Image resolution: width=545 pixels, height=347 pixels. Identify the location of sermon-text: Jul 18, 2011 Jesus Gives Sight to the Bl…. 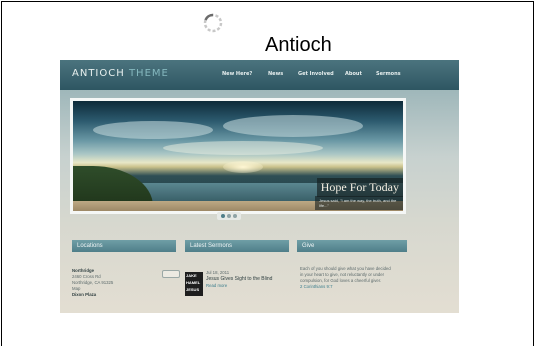
(239, 279).